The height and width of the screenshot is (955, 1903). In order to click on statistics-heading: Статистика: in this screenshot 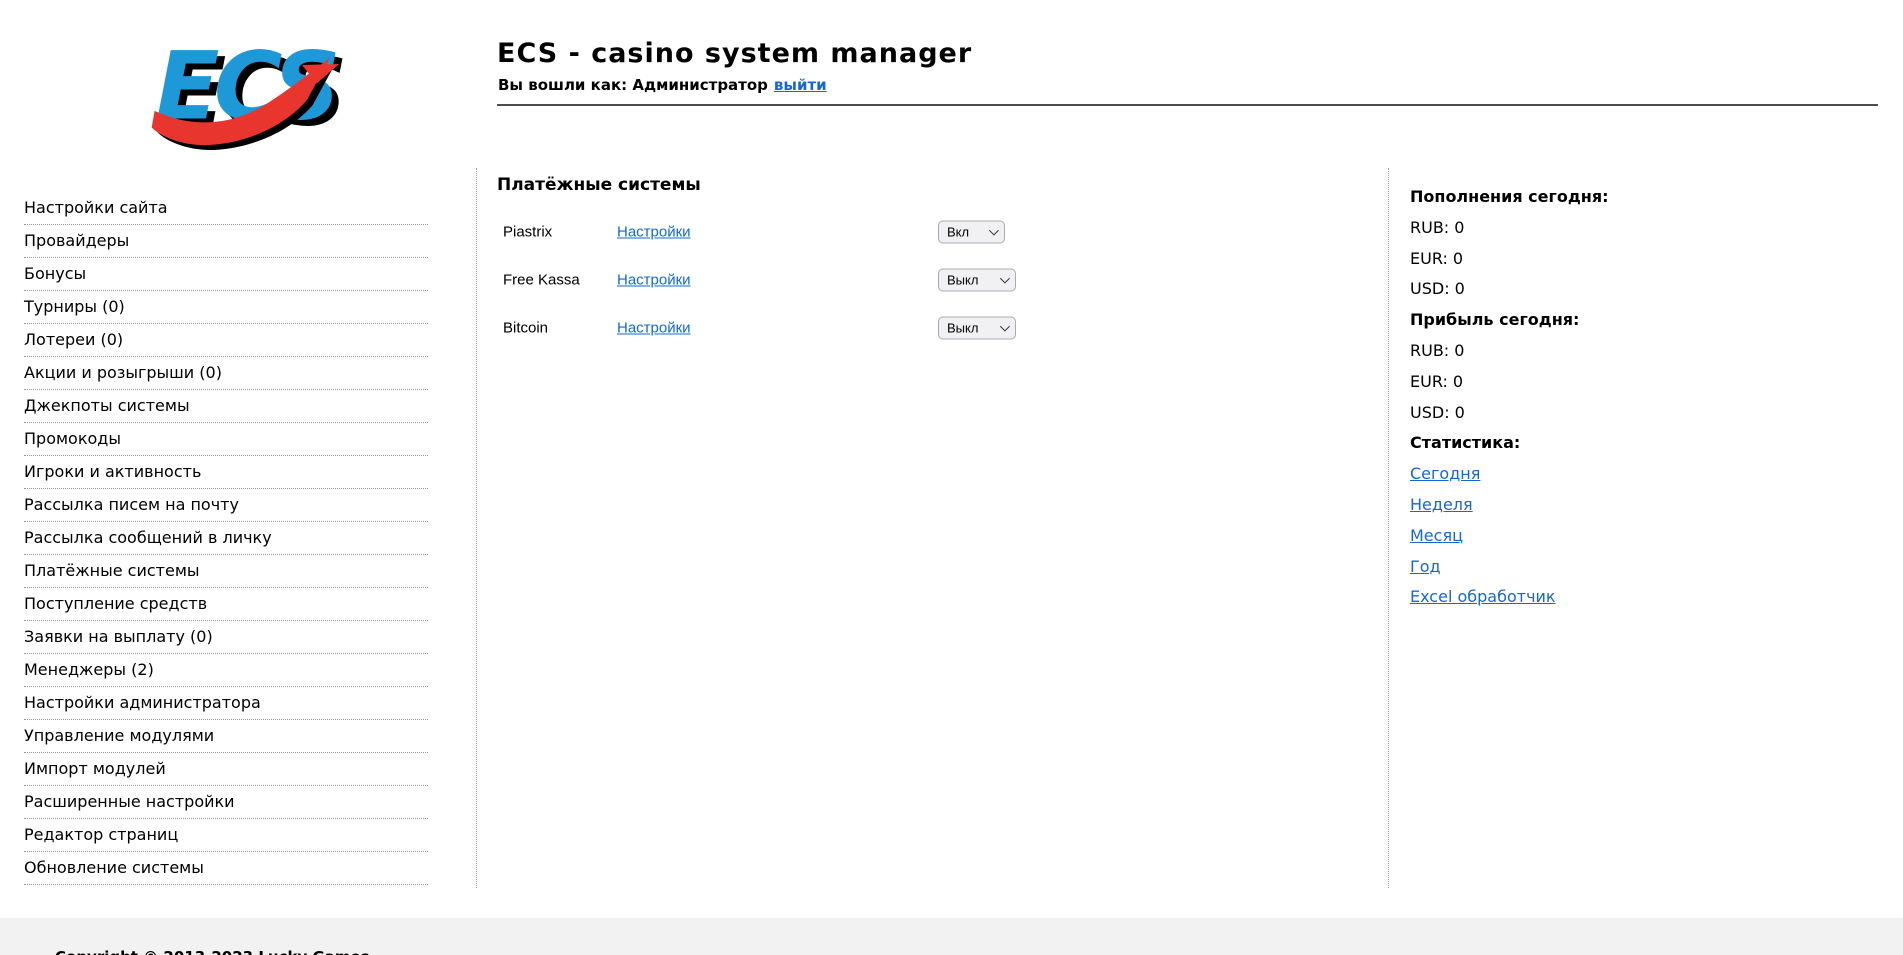, I will do `click(1465, 443)`.